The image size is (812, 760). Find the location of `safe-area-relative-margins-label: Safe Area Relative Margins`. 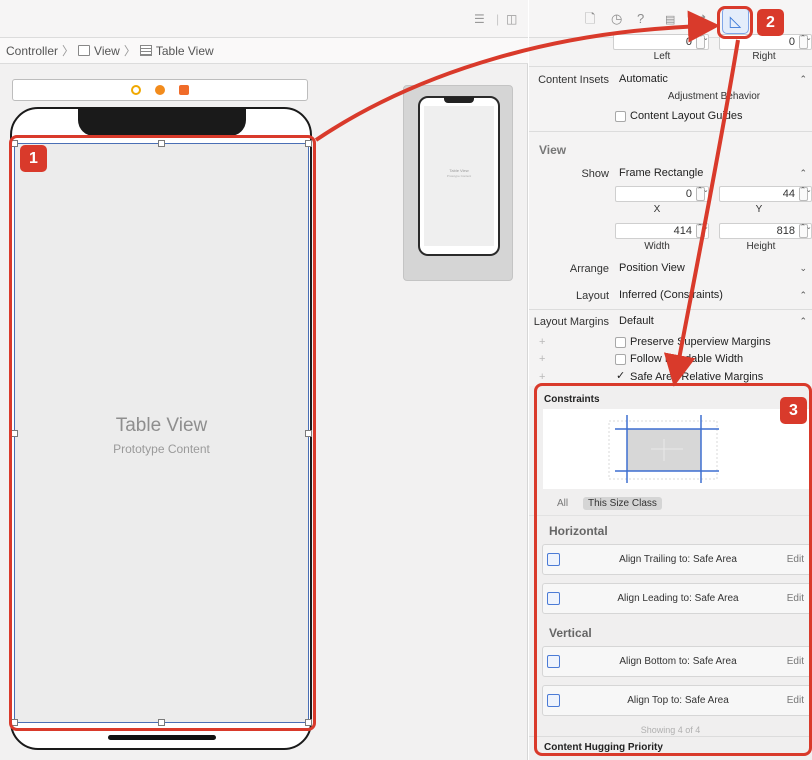

safe-area-relative-margins-label: Safe Area Relative Margins is located at coordinates (697, 377).